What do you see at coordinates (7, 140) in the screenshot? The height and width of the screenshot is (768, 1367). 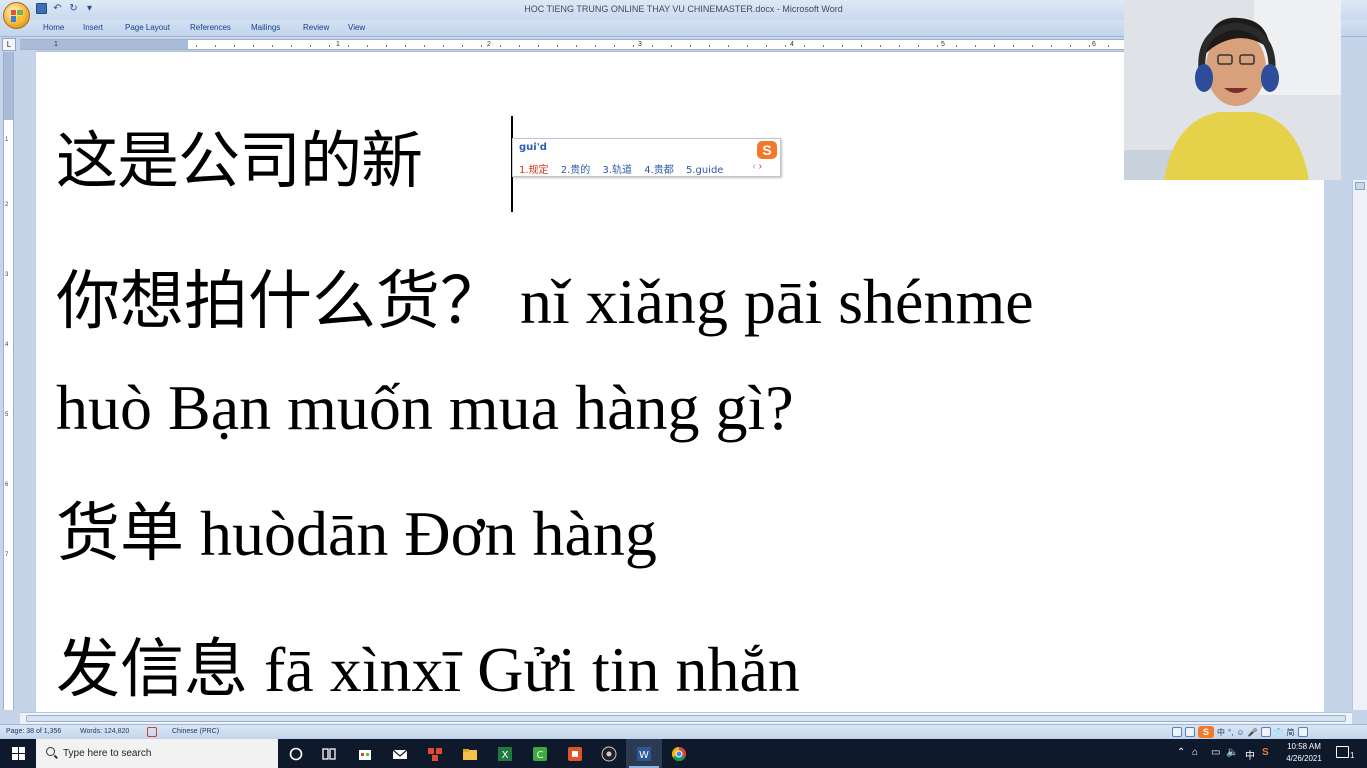 I see `ruler-number: 1` at bounding box center [7, 140].